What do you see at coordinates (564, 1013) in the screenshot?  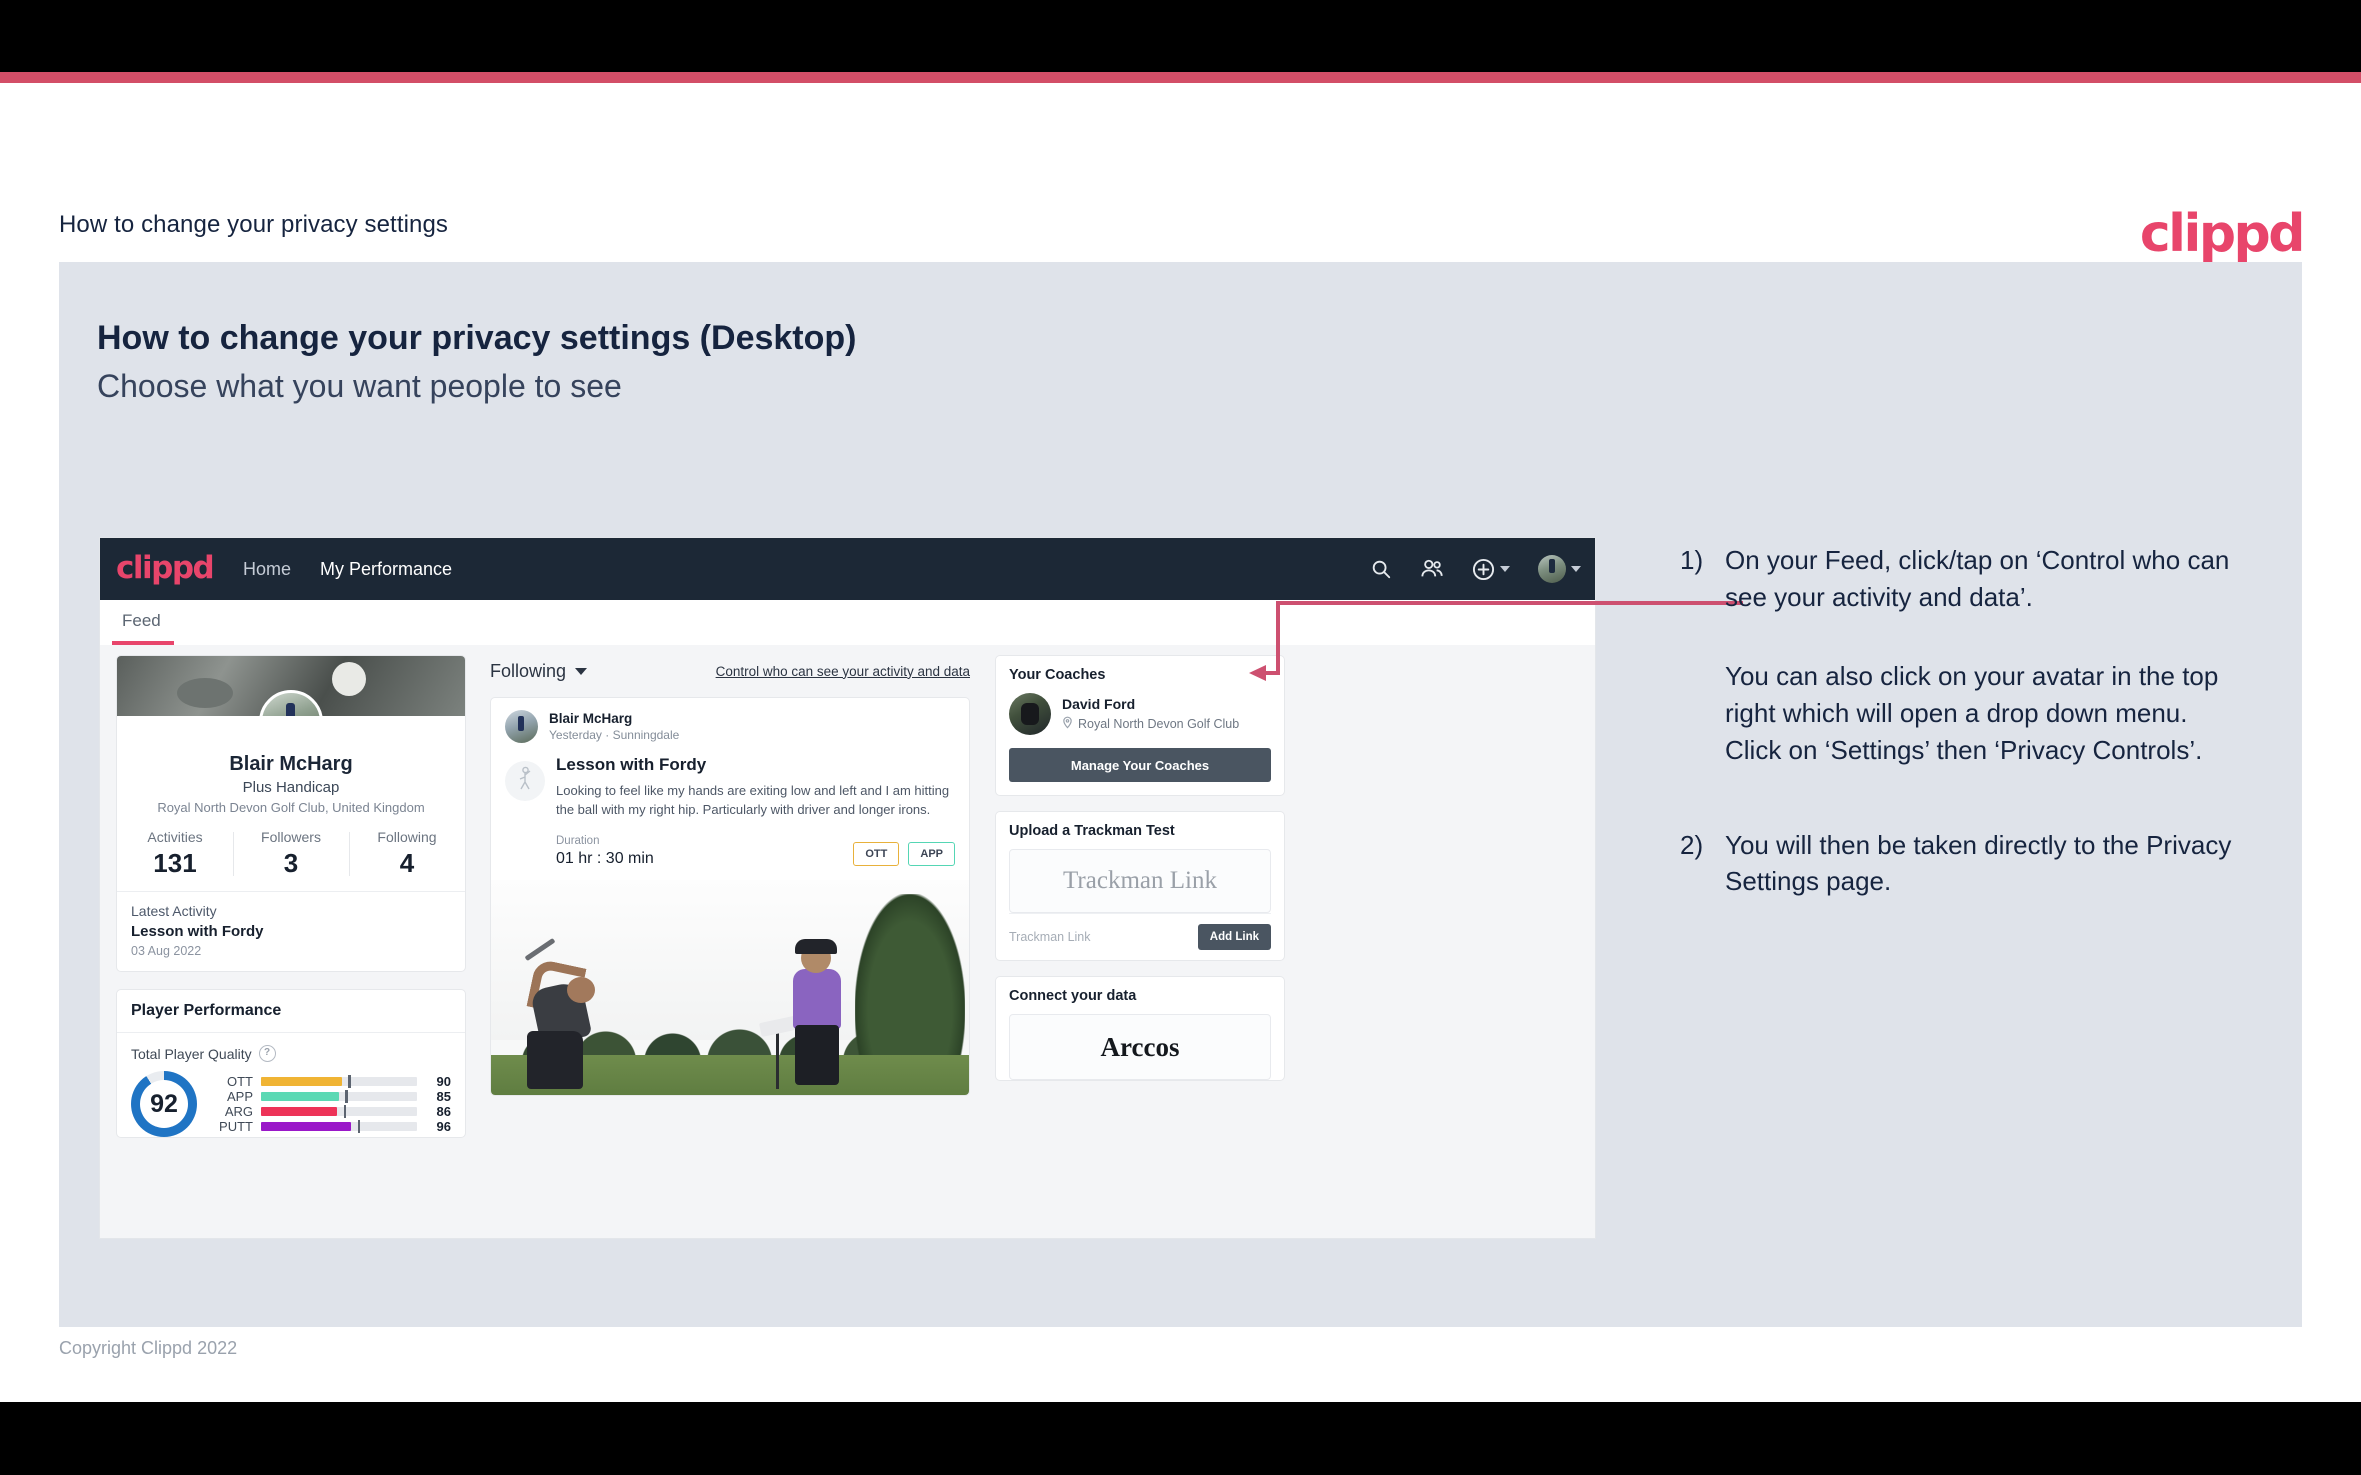 I see `golfer-swinging` at bounding box center [564, 1013].